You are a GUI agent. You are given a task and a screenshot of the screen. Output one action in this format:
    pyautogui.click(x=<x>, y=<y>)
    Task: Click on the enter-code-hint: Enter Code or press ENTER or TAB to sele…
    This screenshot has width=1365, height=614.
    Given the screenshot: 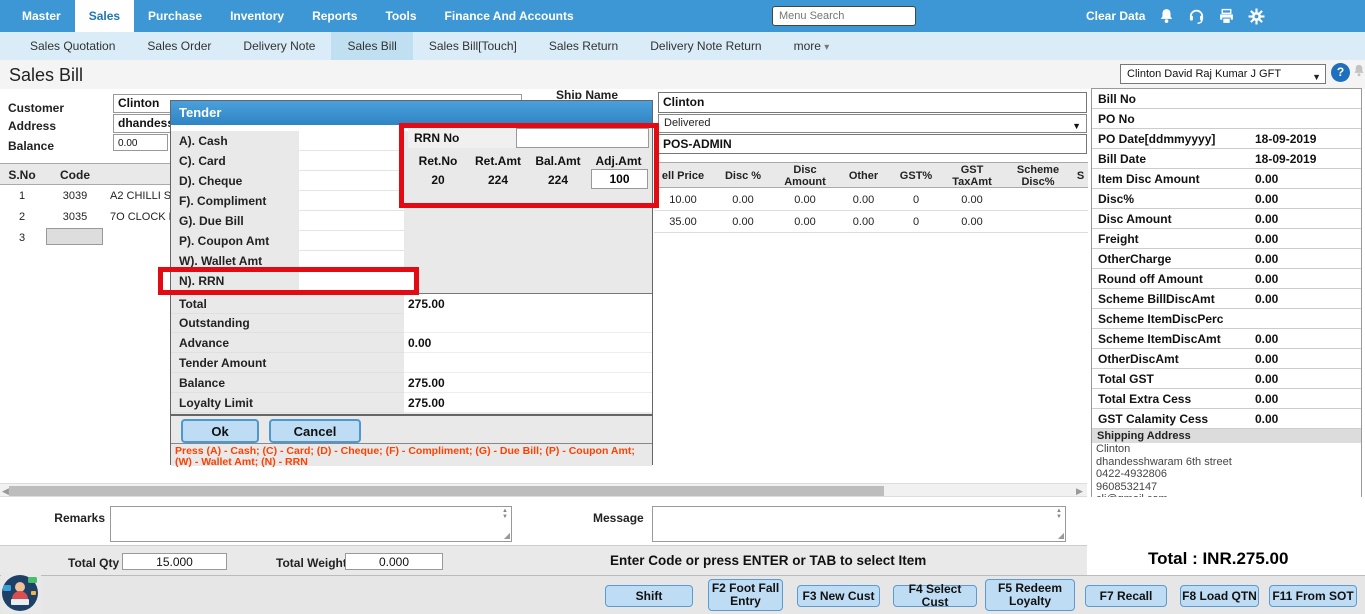 What is the action you would take?
    pyautogui.click(x=768, y=560)
    